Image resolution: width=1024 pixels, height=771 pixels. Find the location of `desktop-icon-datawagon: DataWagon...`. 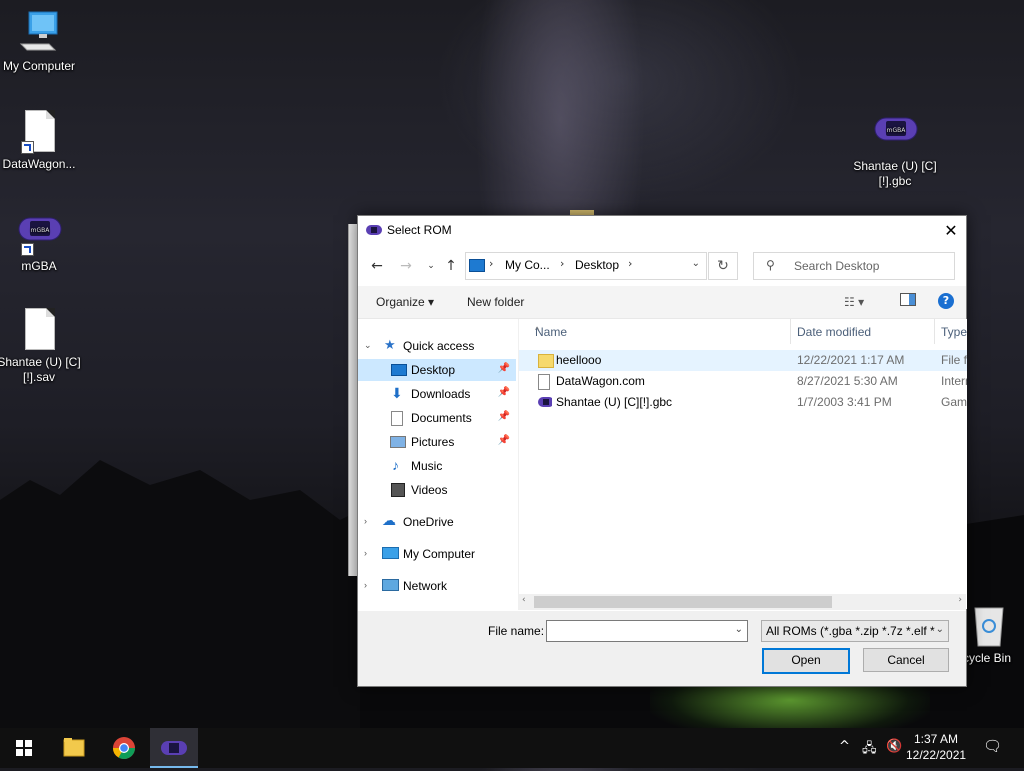

desktop-icon-datawagon: DataWagon... is located at coordinates (40, 140).